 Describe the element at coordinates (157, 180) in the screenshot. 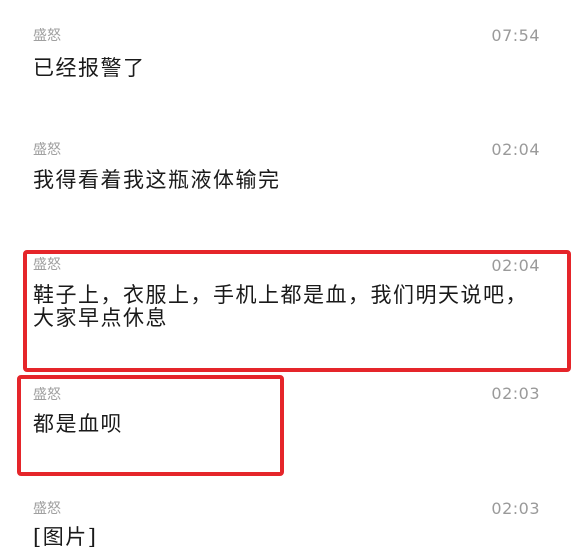

I see `message-text: 我得看着我这瓶液体输完` at that location.